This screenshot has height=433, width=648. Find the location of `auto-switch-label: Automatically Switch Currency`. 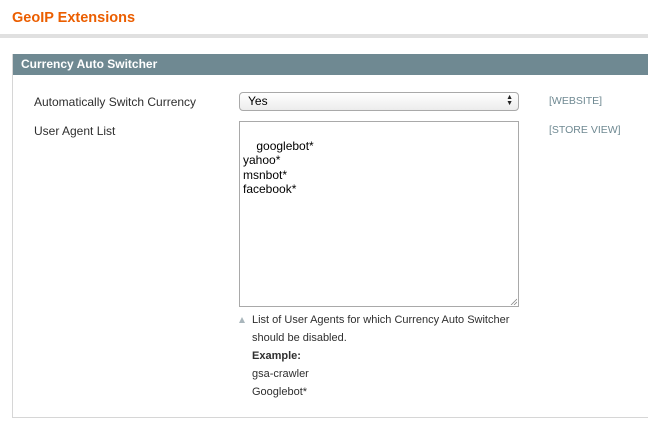

auto-switch-label: Automatically Switch Currency is located at coordinates (115, 102).